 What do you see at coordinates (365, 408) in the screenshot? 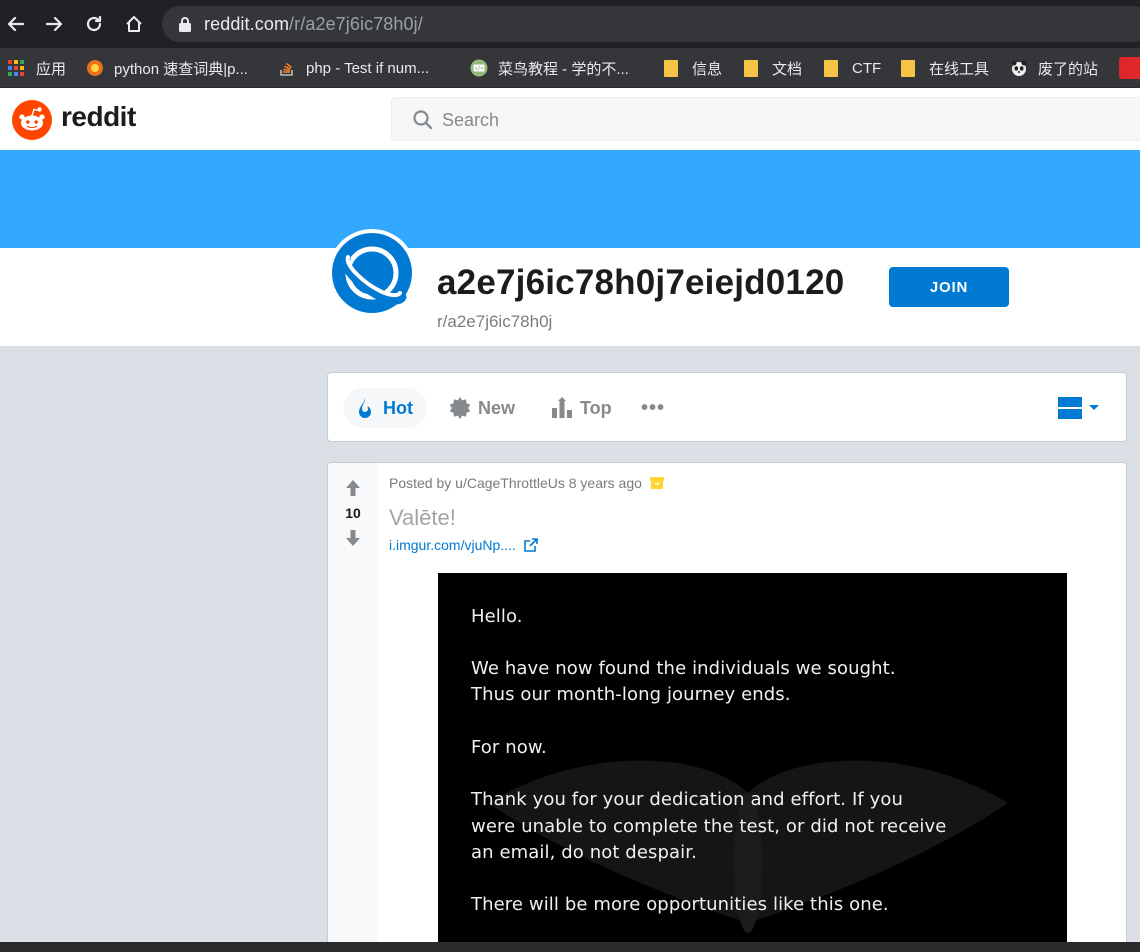
I see `flame-icon` at bounding box center [365, 408].